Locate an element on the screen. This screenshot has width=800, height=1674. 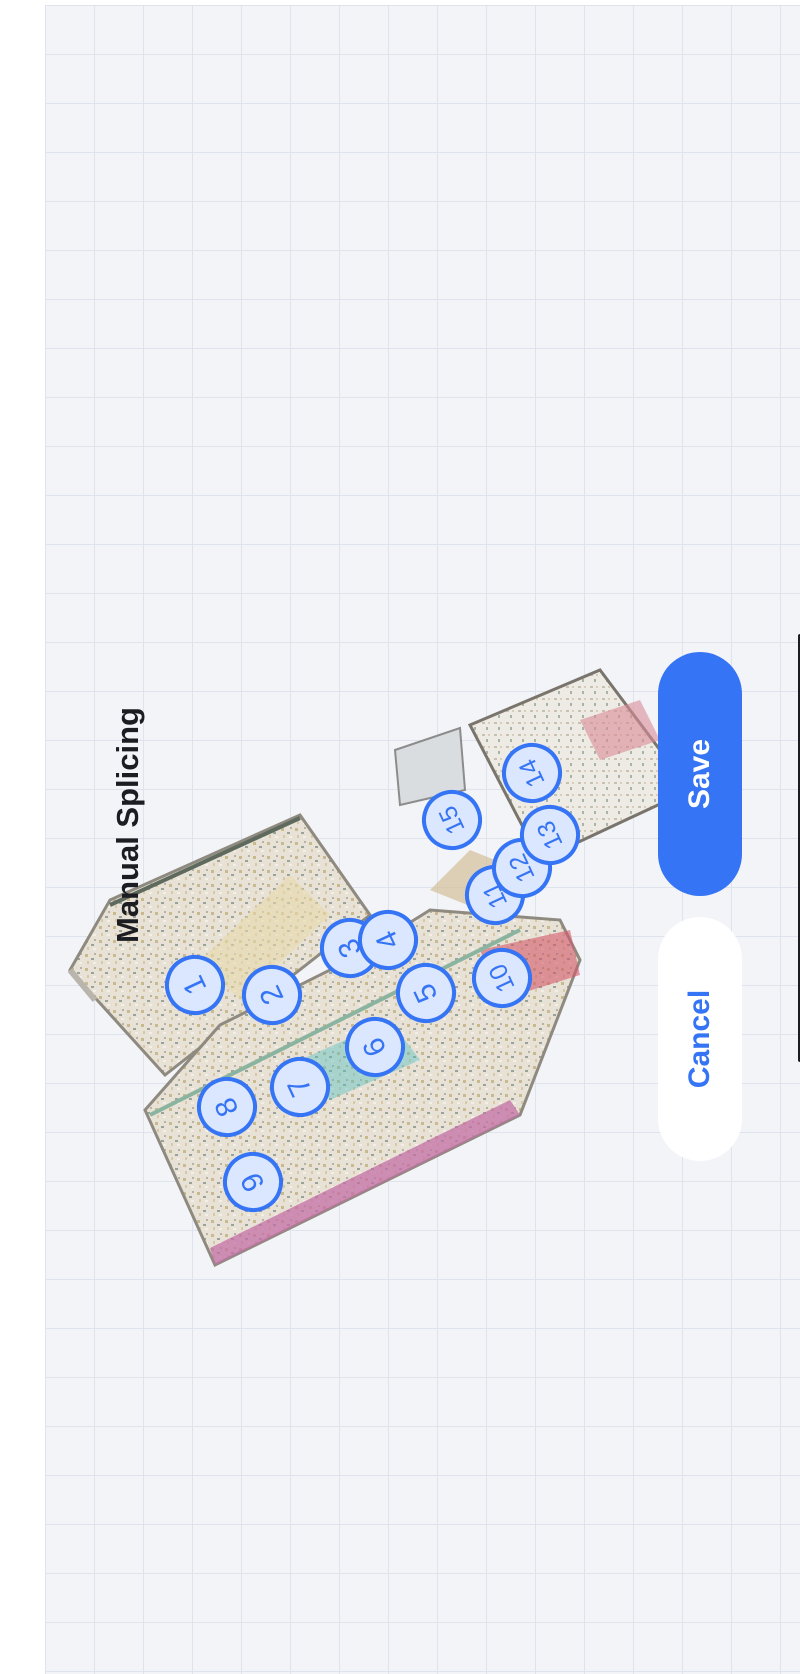
save-button: Save is located at coordinates (700, 774).